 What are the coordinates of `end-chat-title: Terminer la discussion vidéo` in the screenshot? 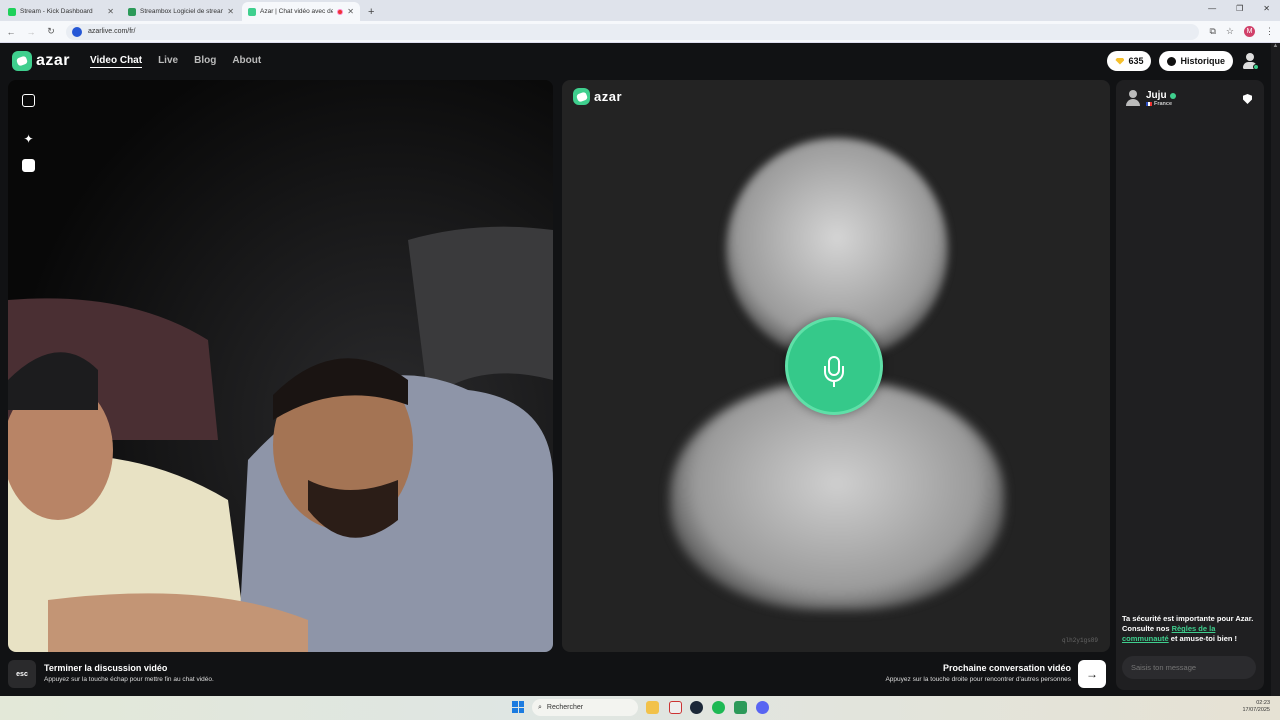 It's located at (106, 668).